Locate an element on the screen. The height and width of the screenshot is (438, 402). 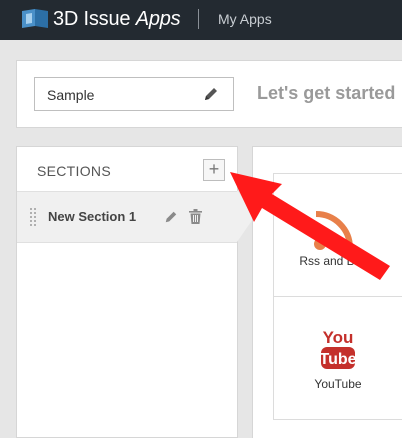
app-name-value: Sample is located at coordinates (71, 95).